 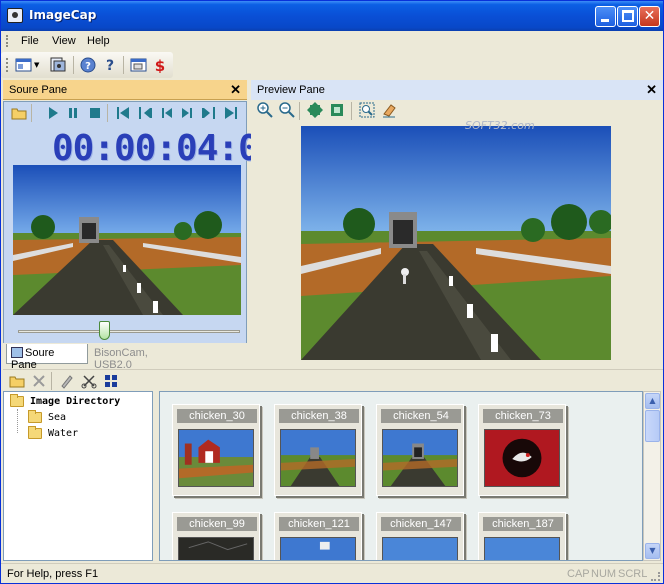 I want to click on zoom-in-icon, so click(x=265, y=110).